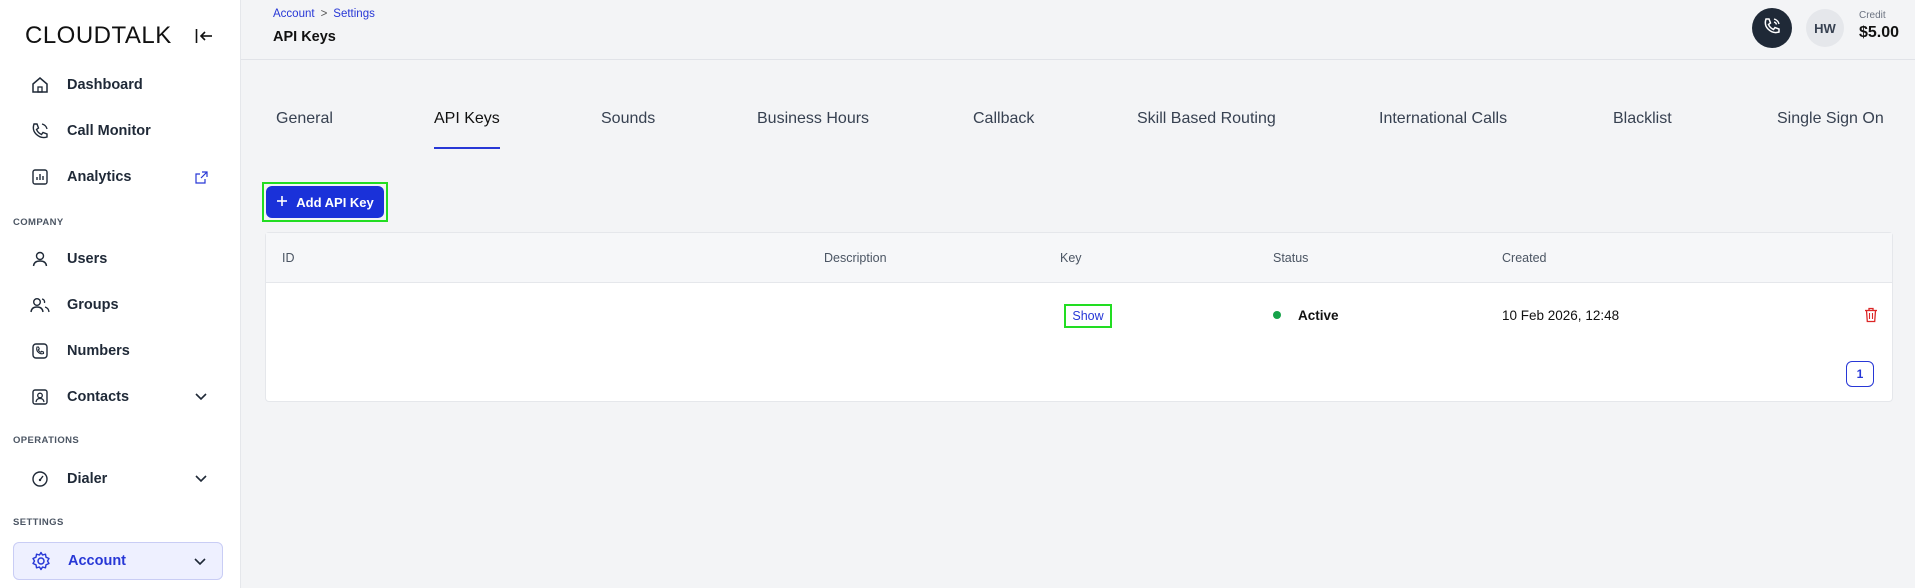 This screenshot has width=1915, height=588. I want to click on tab-general: General, so click(304, 130).